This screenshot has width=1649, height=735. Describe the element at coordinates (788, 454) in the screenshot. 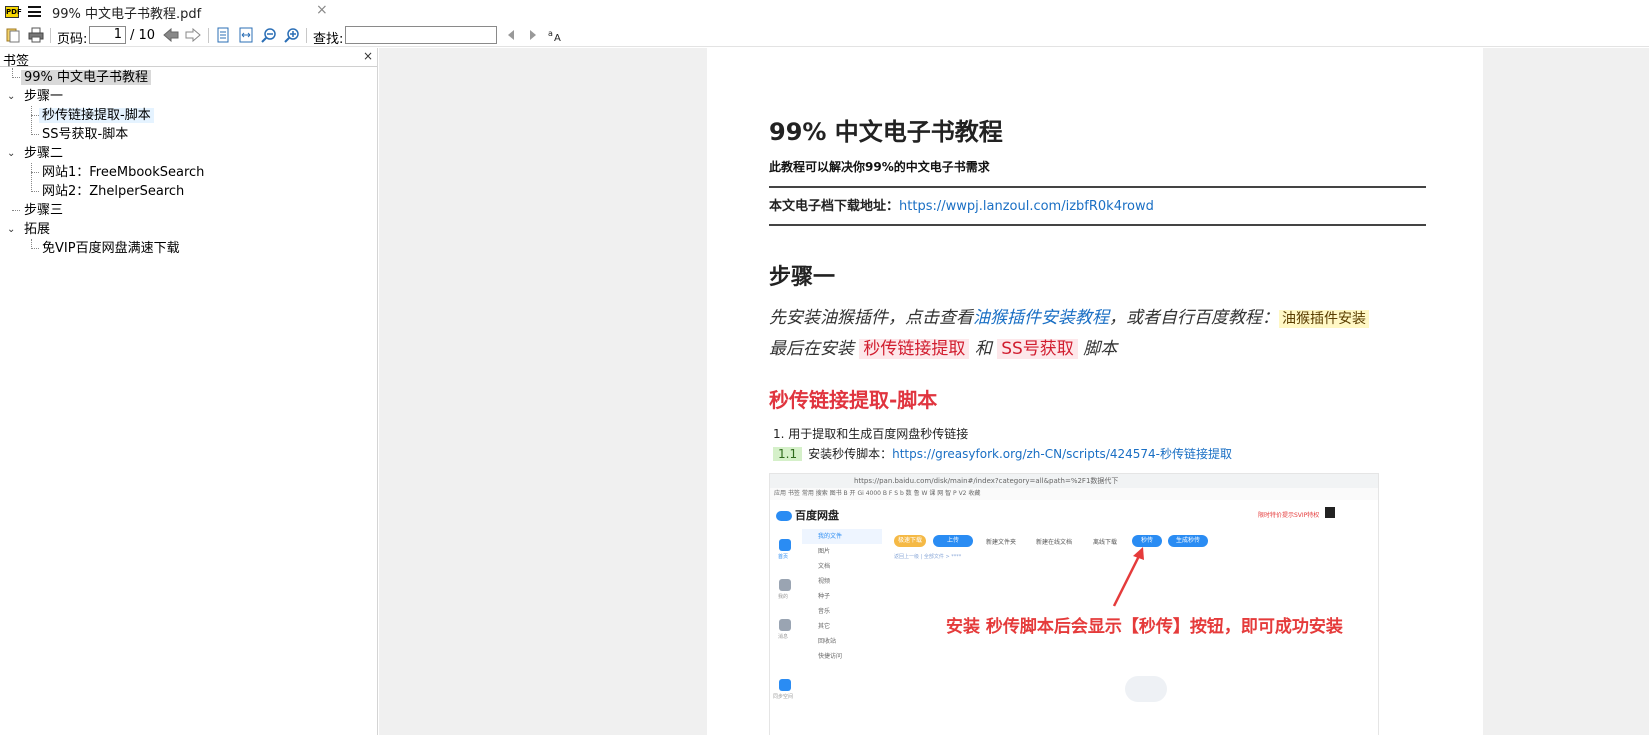

I see `numbering-tag: 1.1` at that location.